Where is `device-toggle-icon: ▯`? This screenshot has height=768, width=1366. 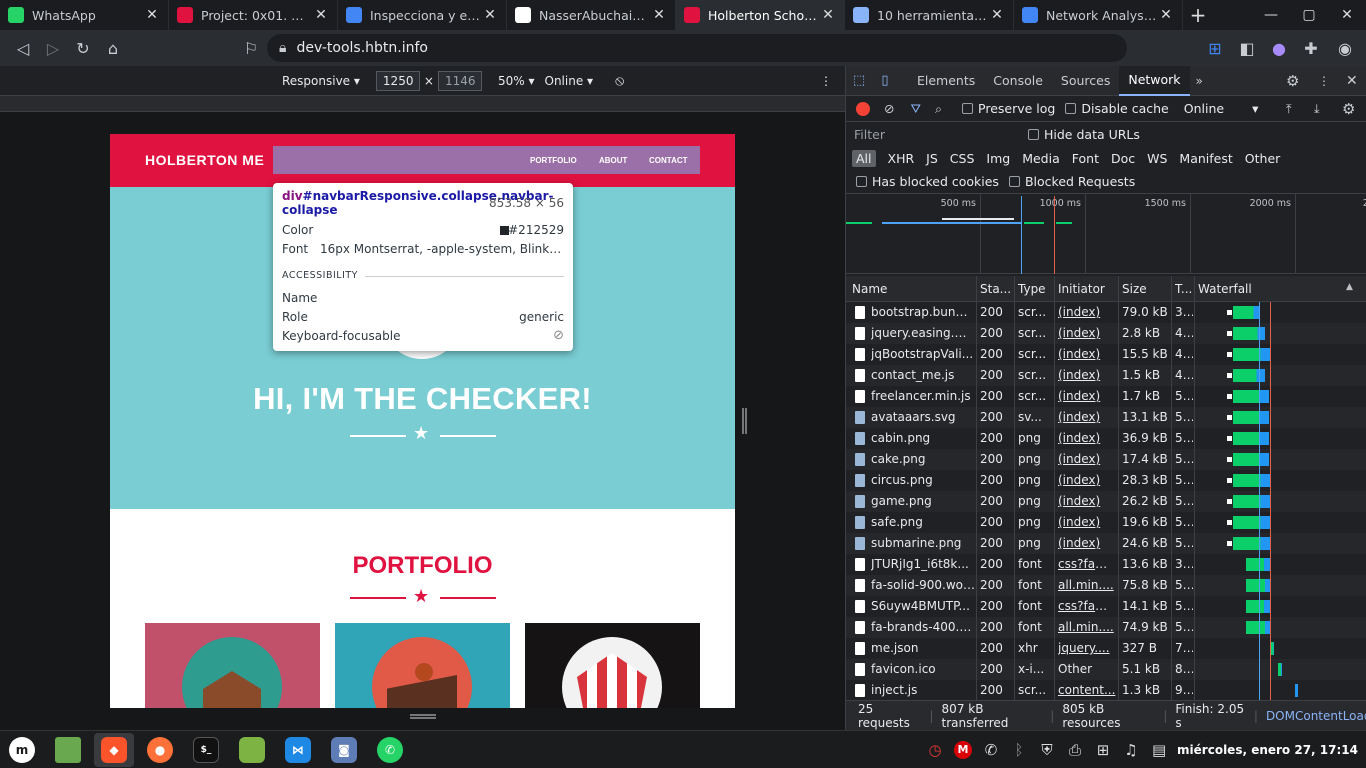
device-toggle-icon: ▯ is located at coordinates (885, 80).